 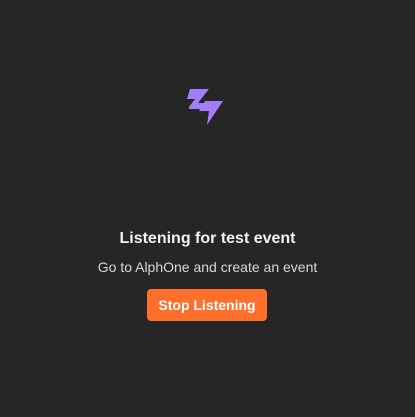 I want to click on stop-listening-button: Stop Listening, so click(x=207, y=305).